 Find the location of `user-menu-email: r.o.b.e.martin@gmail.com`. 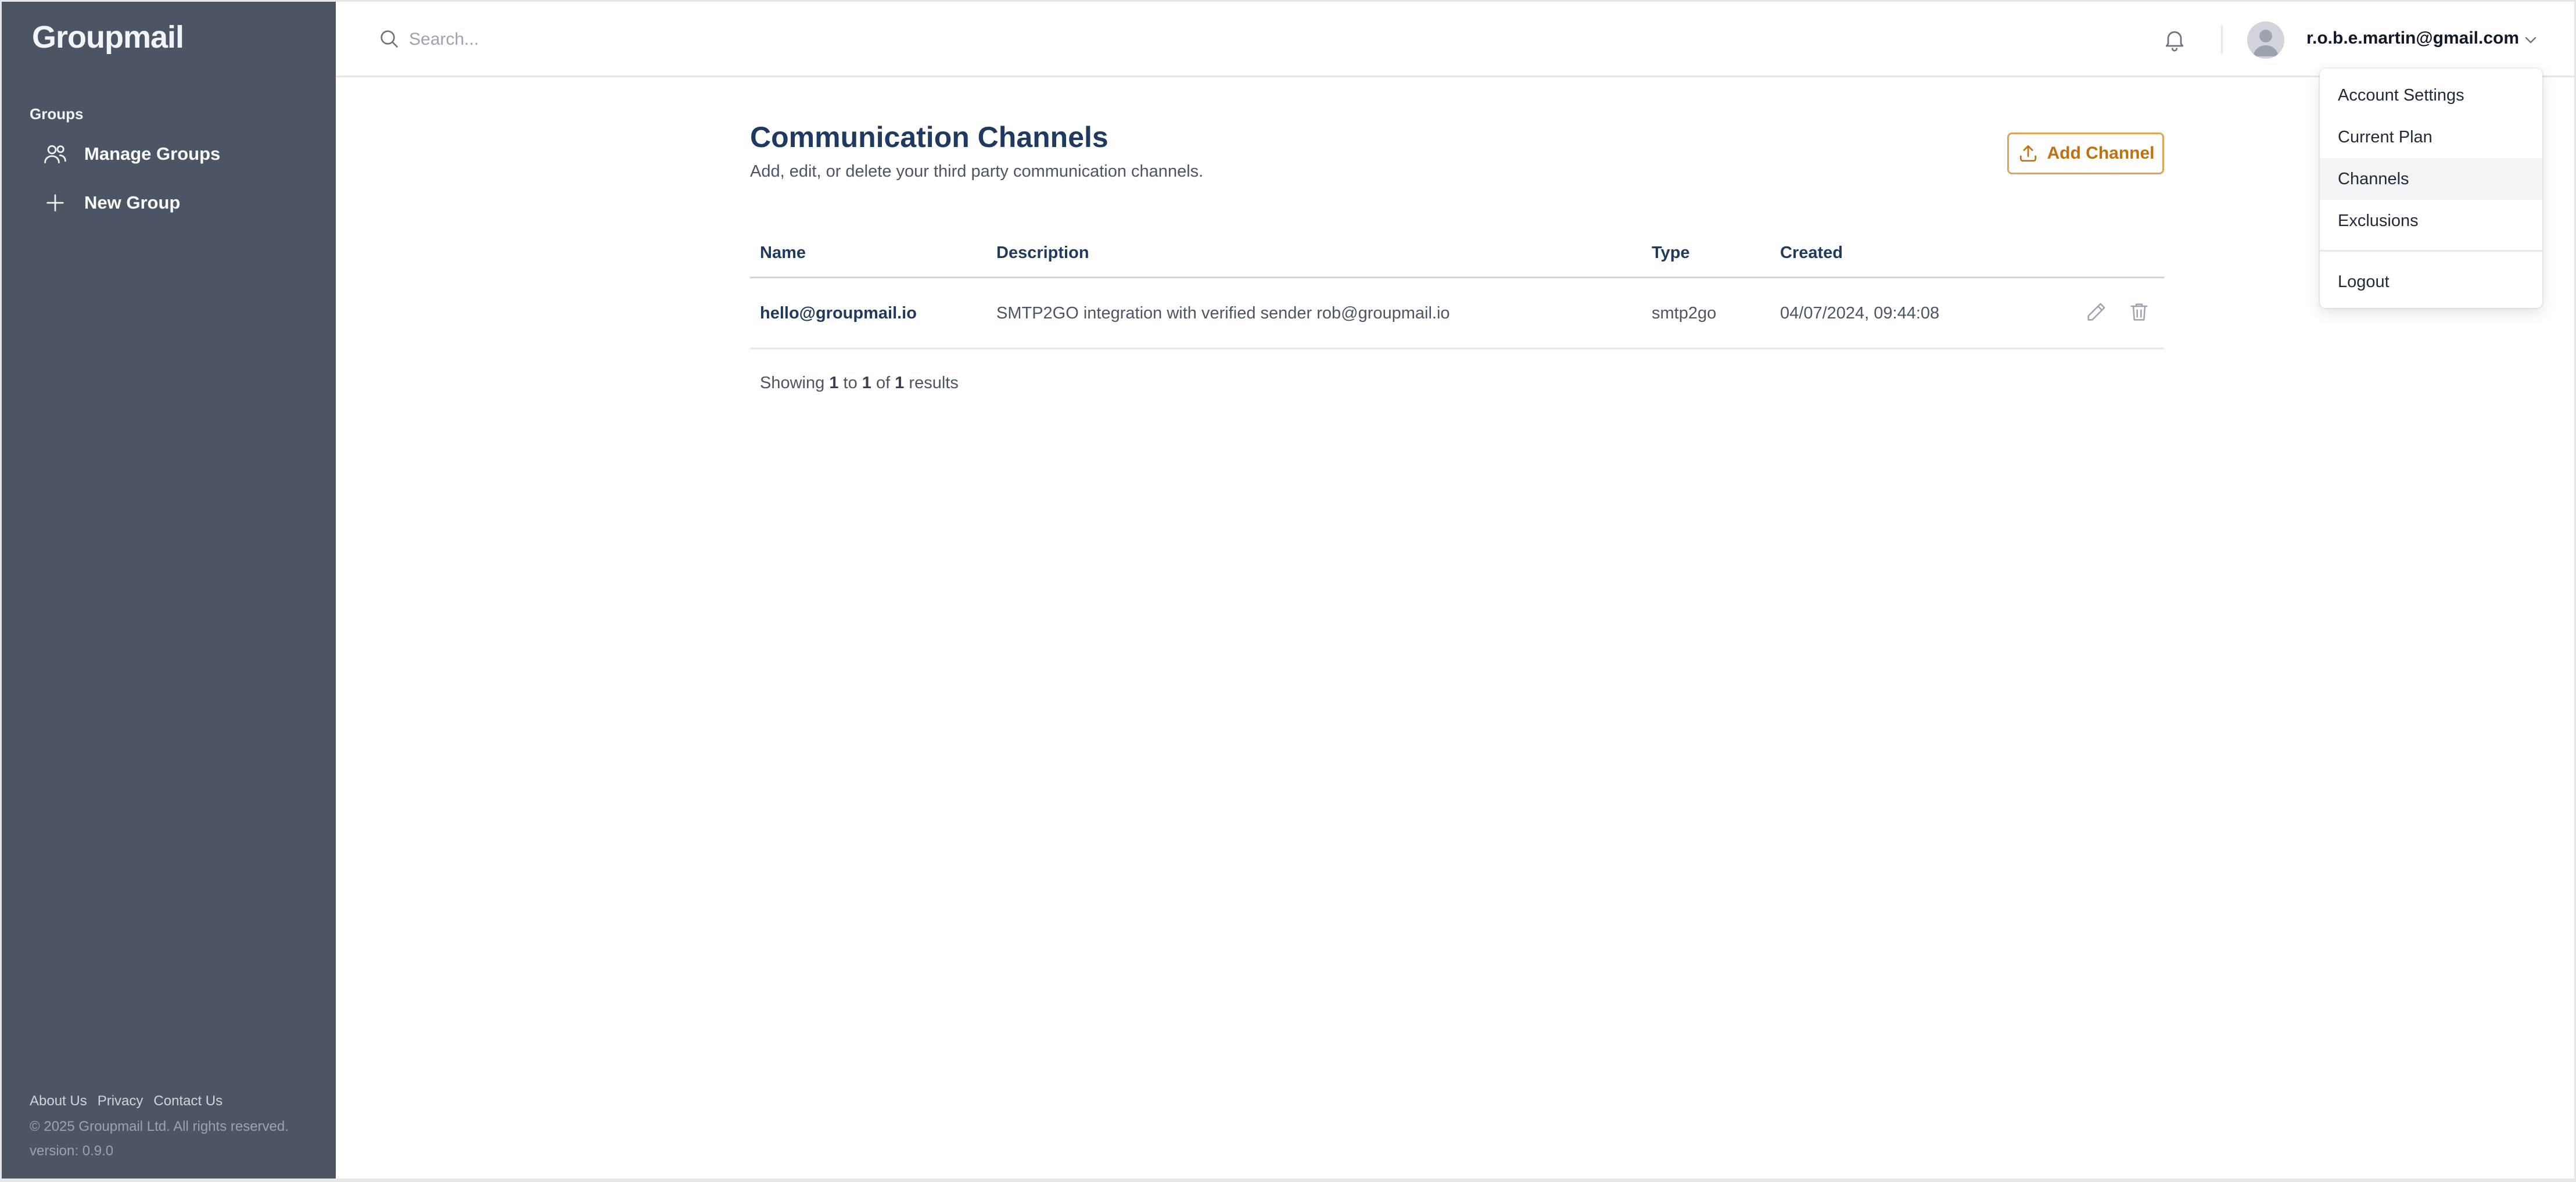

user-menu-email: r.o.b.e.martin@gmail.com is located at coordinates (2412, 38).